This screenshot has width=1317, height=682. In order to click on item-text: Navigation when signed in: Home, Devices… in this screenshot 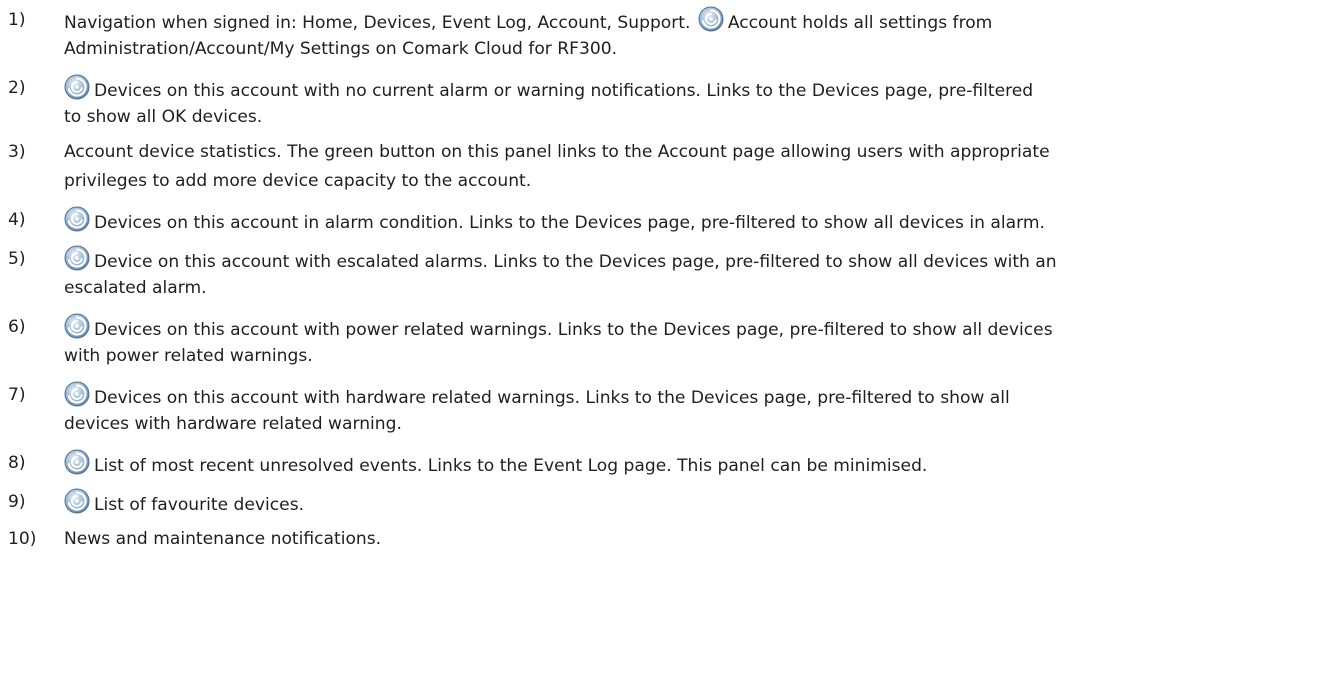, I will do `click(377, 23)`.